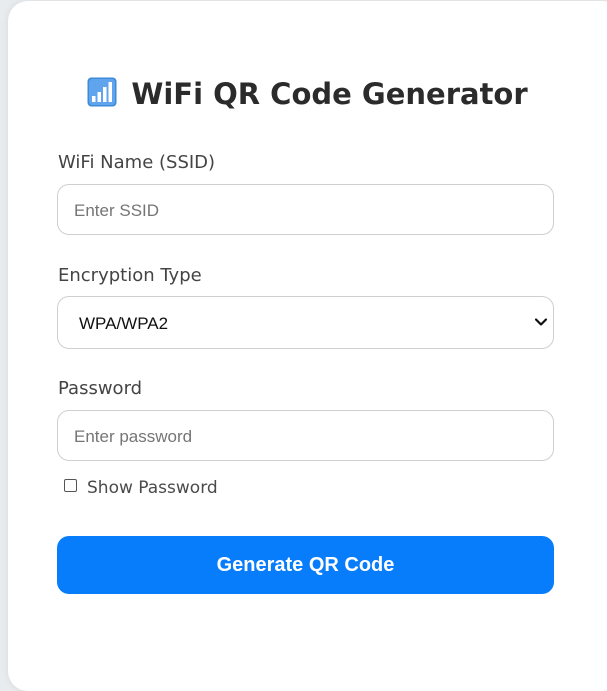 This screenshot has width=607, height=691. What do you see at coordinates (305, 209) in the screenshot?
I see `ssid-input: Enter SSID` at bounding box center [305, 209].